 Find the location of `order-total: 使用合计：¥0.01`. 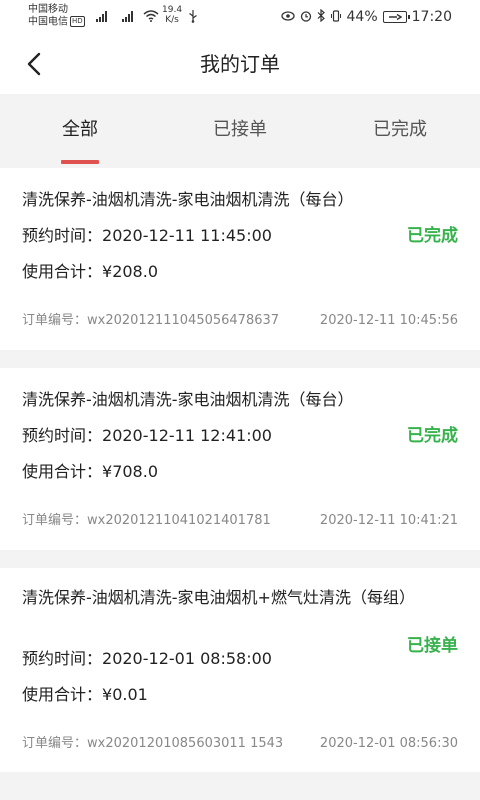

order-total: 使用合计：¥0.01 is located at coordinates (85, 695).